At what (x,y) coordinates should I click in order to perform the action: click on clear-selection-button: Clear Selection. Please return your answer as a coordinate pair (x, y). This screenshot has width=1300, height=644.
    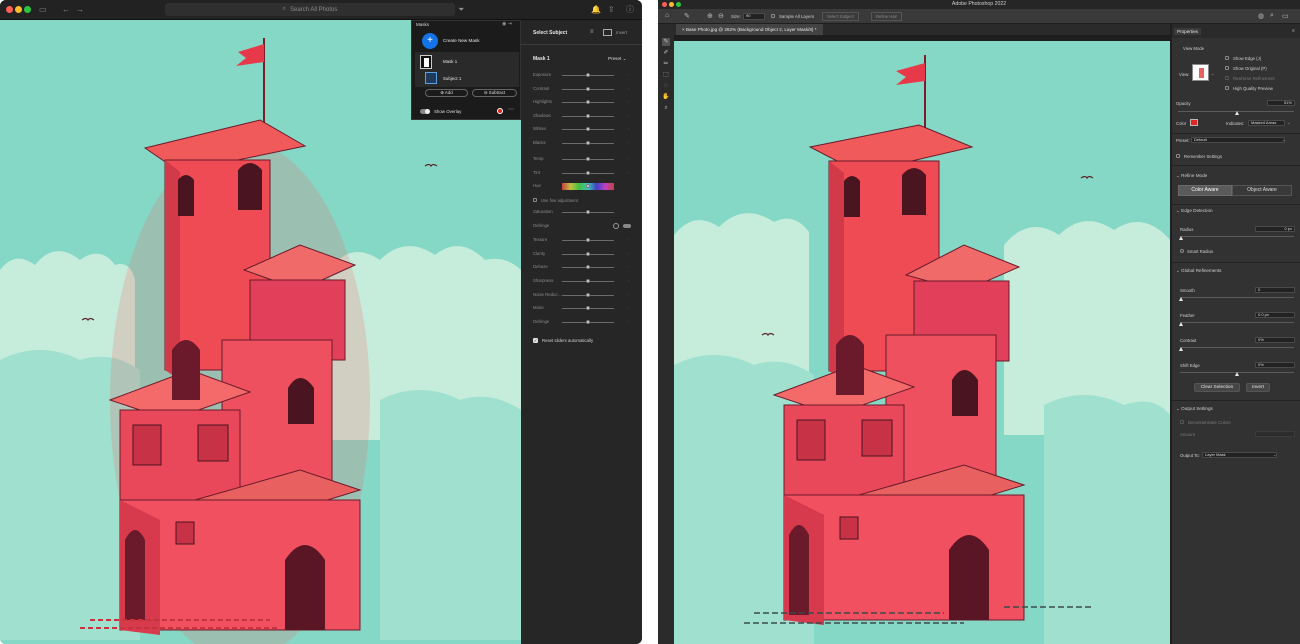
    Looking at the image, I should click on (1217, 387).